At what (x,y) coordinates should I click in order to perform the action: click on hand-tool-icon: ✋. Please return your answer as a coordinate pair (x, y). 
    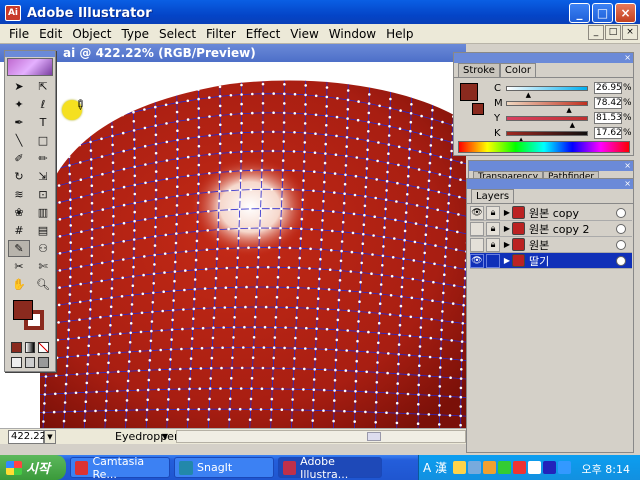
    Looking at the image, I should click on (19, 284).